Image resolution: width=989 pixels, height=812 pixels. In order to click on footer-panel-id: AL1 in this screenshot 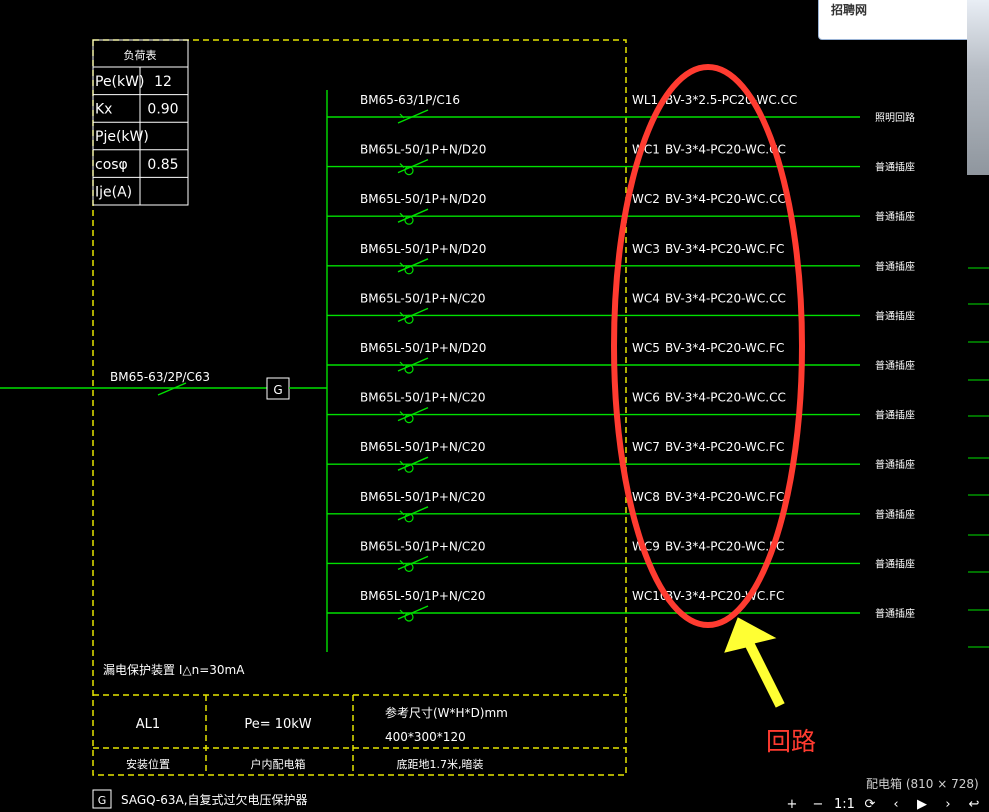, I will do `click(148, 724)`.